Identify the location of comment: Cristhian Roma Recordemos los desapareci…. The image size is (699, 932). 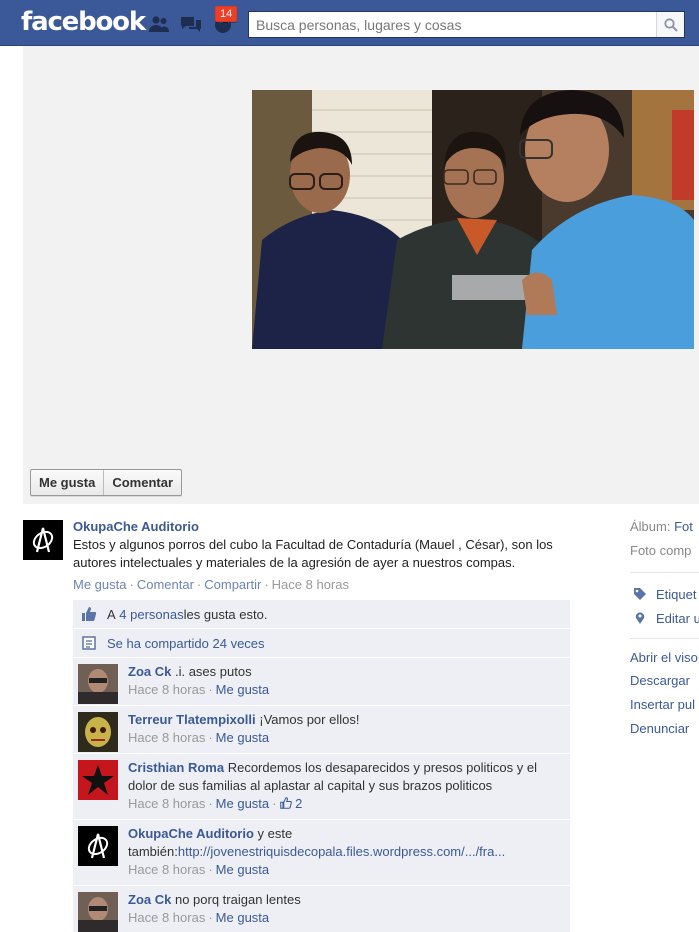
(321, 787).